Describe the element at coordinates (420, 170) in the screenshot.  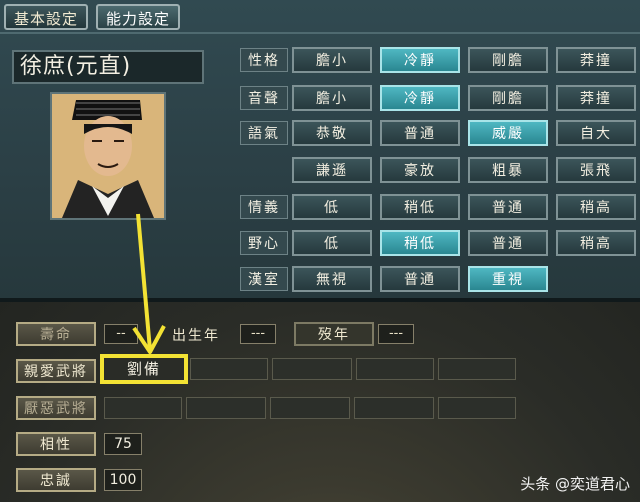
I see `tone-option: 豪放` at that location.